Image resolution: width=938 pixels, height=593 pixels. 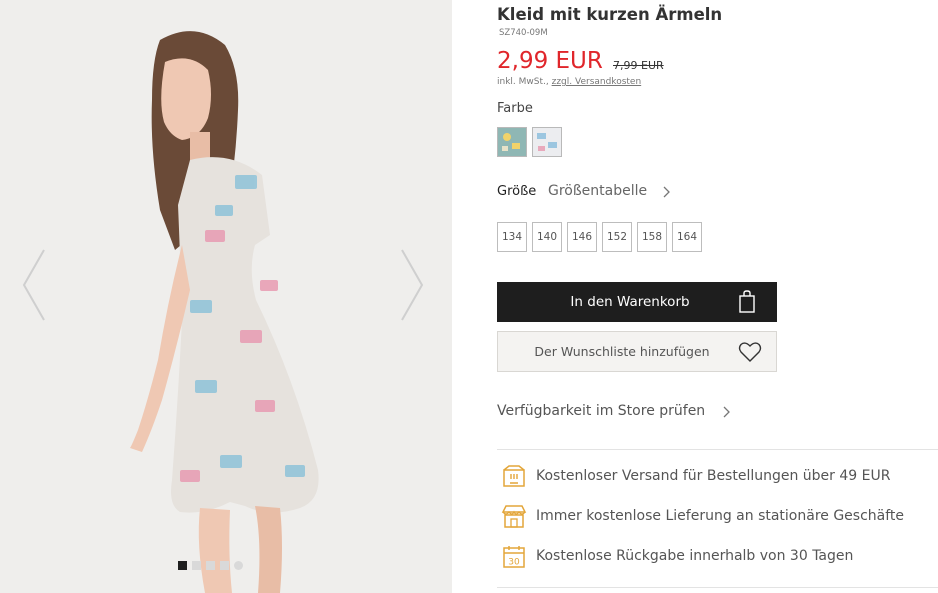 I want to click on add-to-cart-button: In den Warenkorb, so click(x=637, y=302).